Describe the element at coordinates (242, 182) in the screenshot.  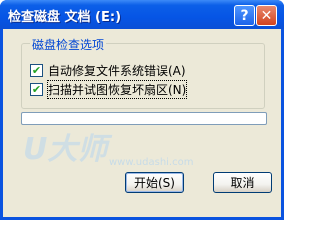
I see `cancel-button: 取消` at that location.